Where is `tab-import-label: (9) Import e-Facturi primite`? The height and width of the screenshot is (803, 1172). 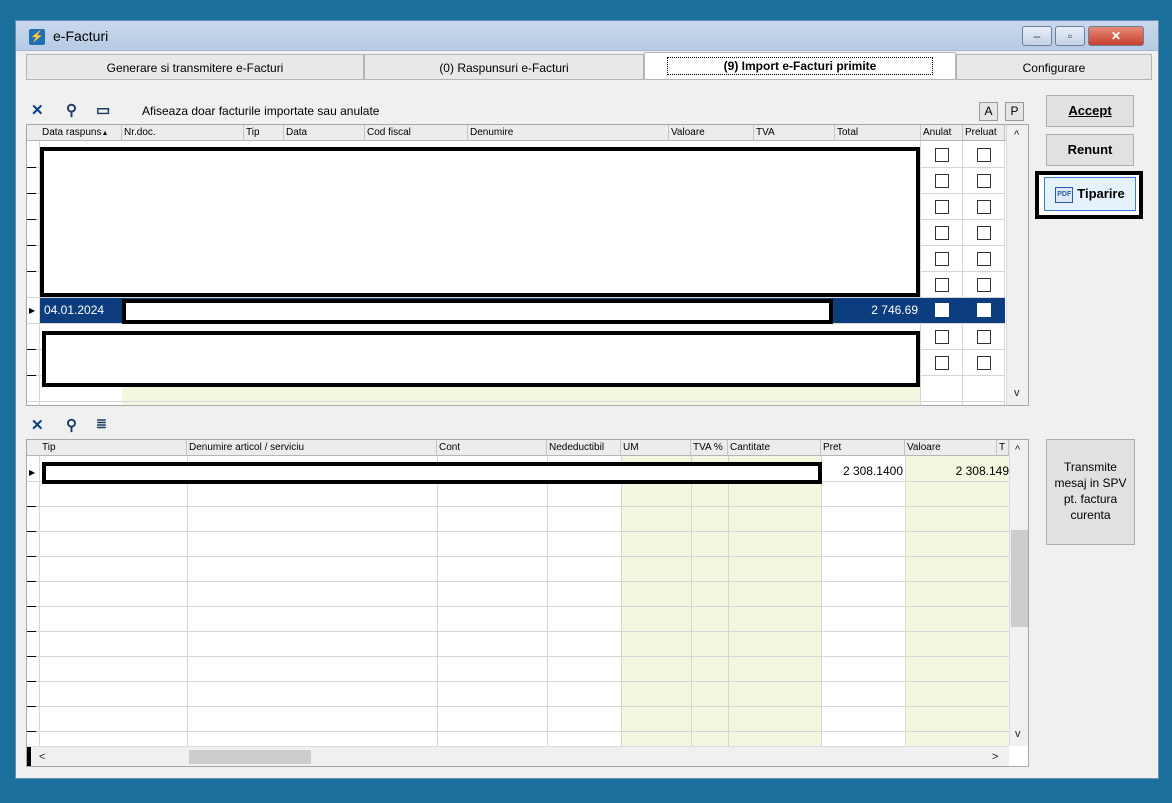 tab-import-label: (9) Import e-Facturi primite is located at coordinates (800, 66).